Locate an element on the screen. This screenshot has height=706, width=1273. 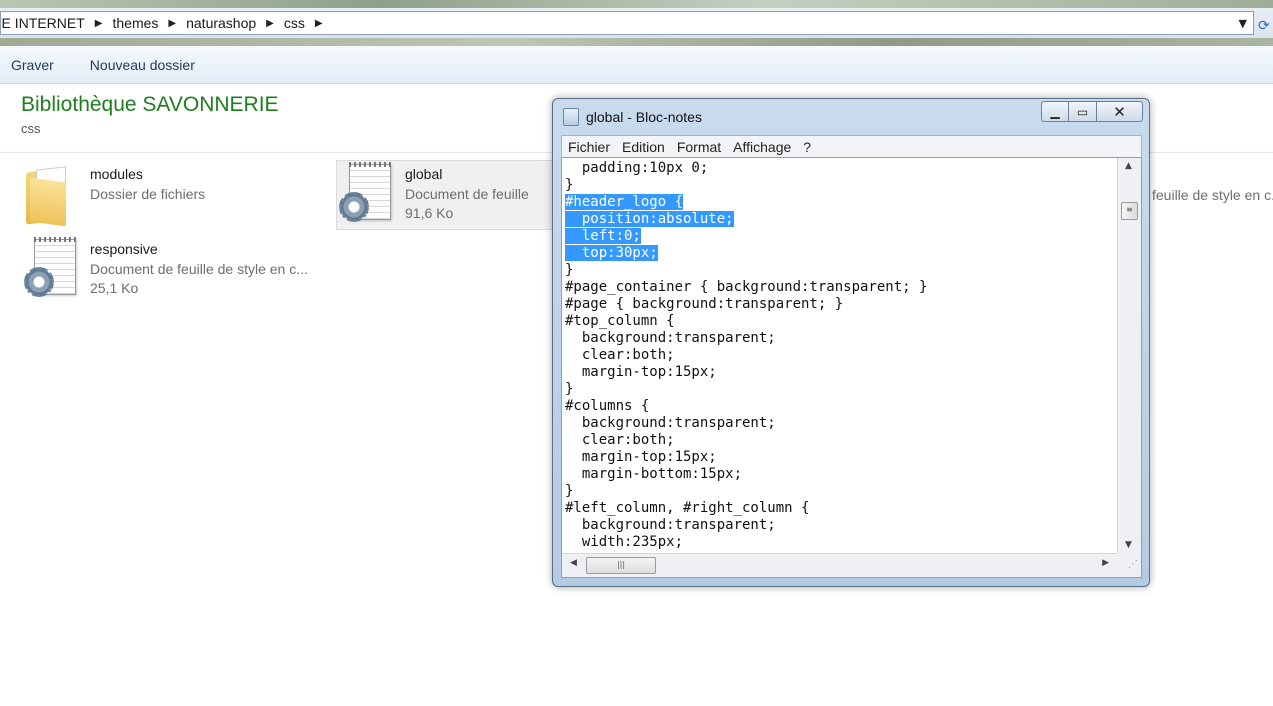
text-line: margin-bottom:15px; is located at coordinates (841, 474).